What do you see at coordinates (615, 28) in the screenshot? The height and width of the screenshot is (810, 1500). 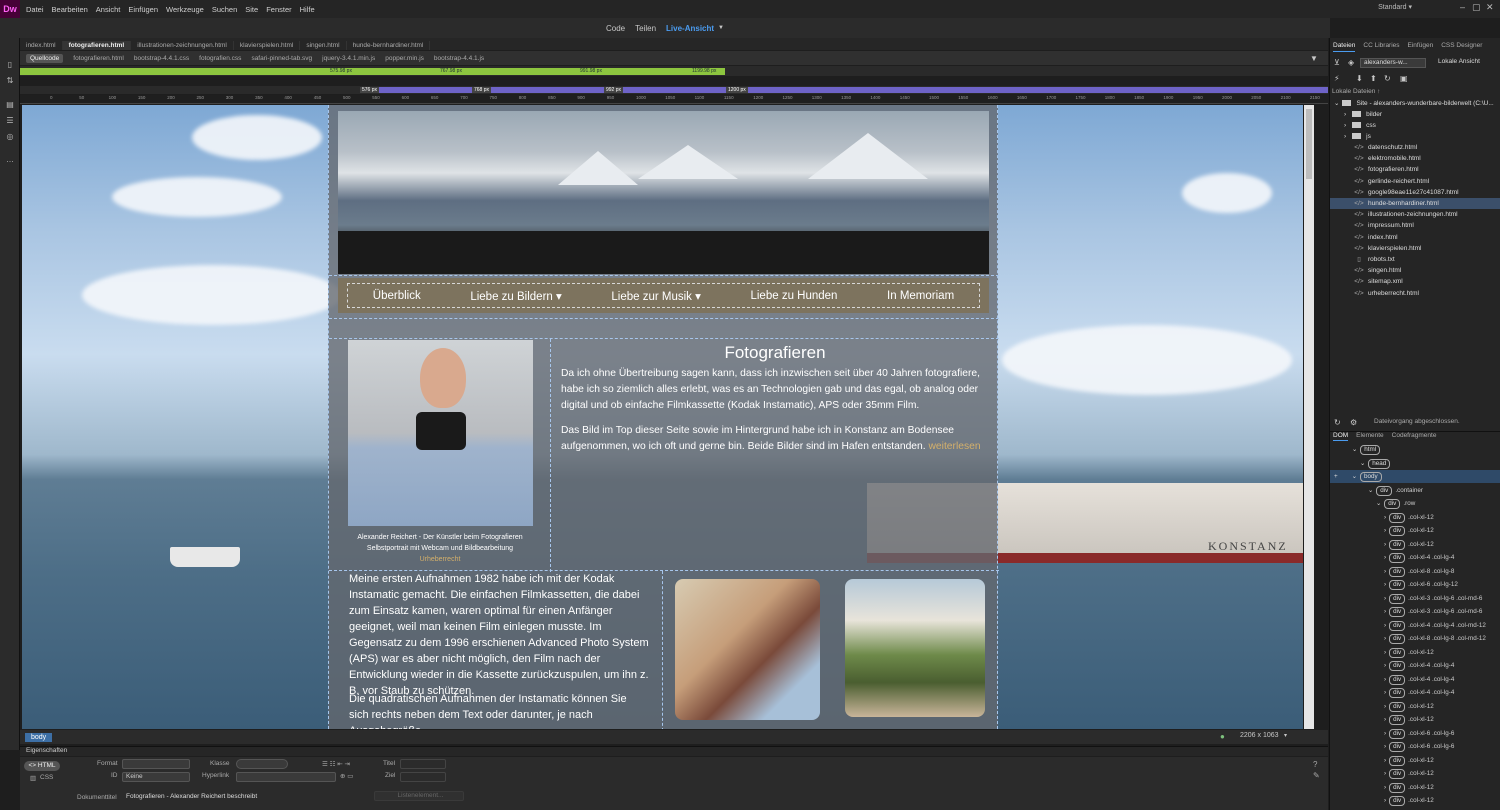 I see `view-code-button: Code` at bounding box center [615, 28].